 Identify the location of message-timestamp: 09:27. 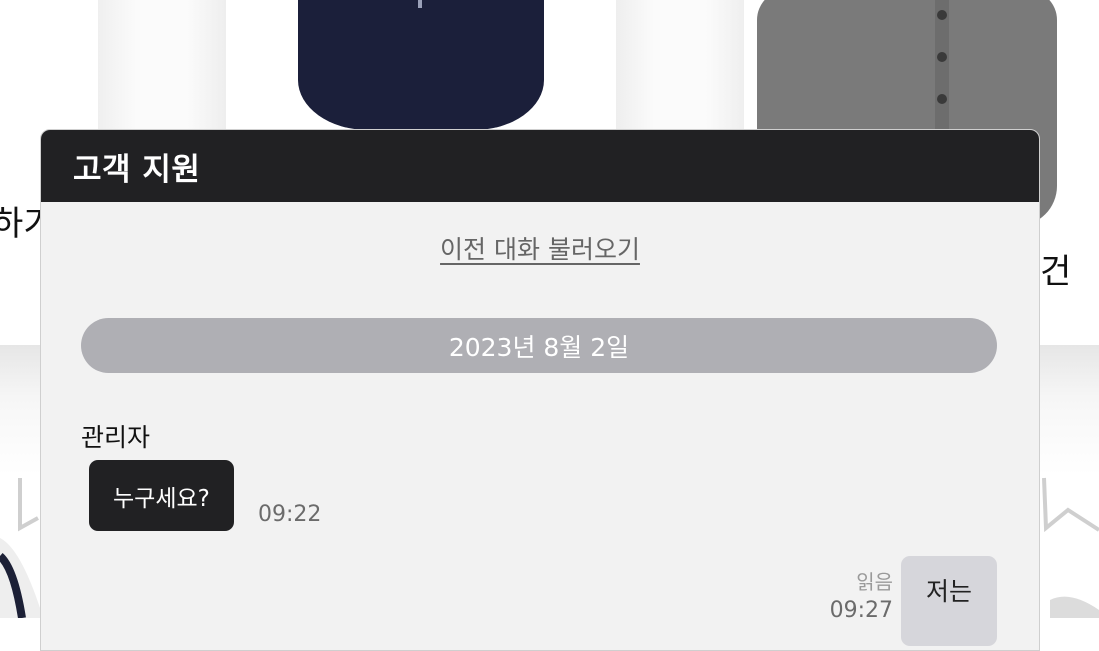
(861, 610).